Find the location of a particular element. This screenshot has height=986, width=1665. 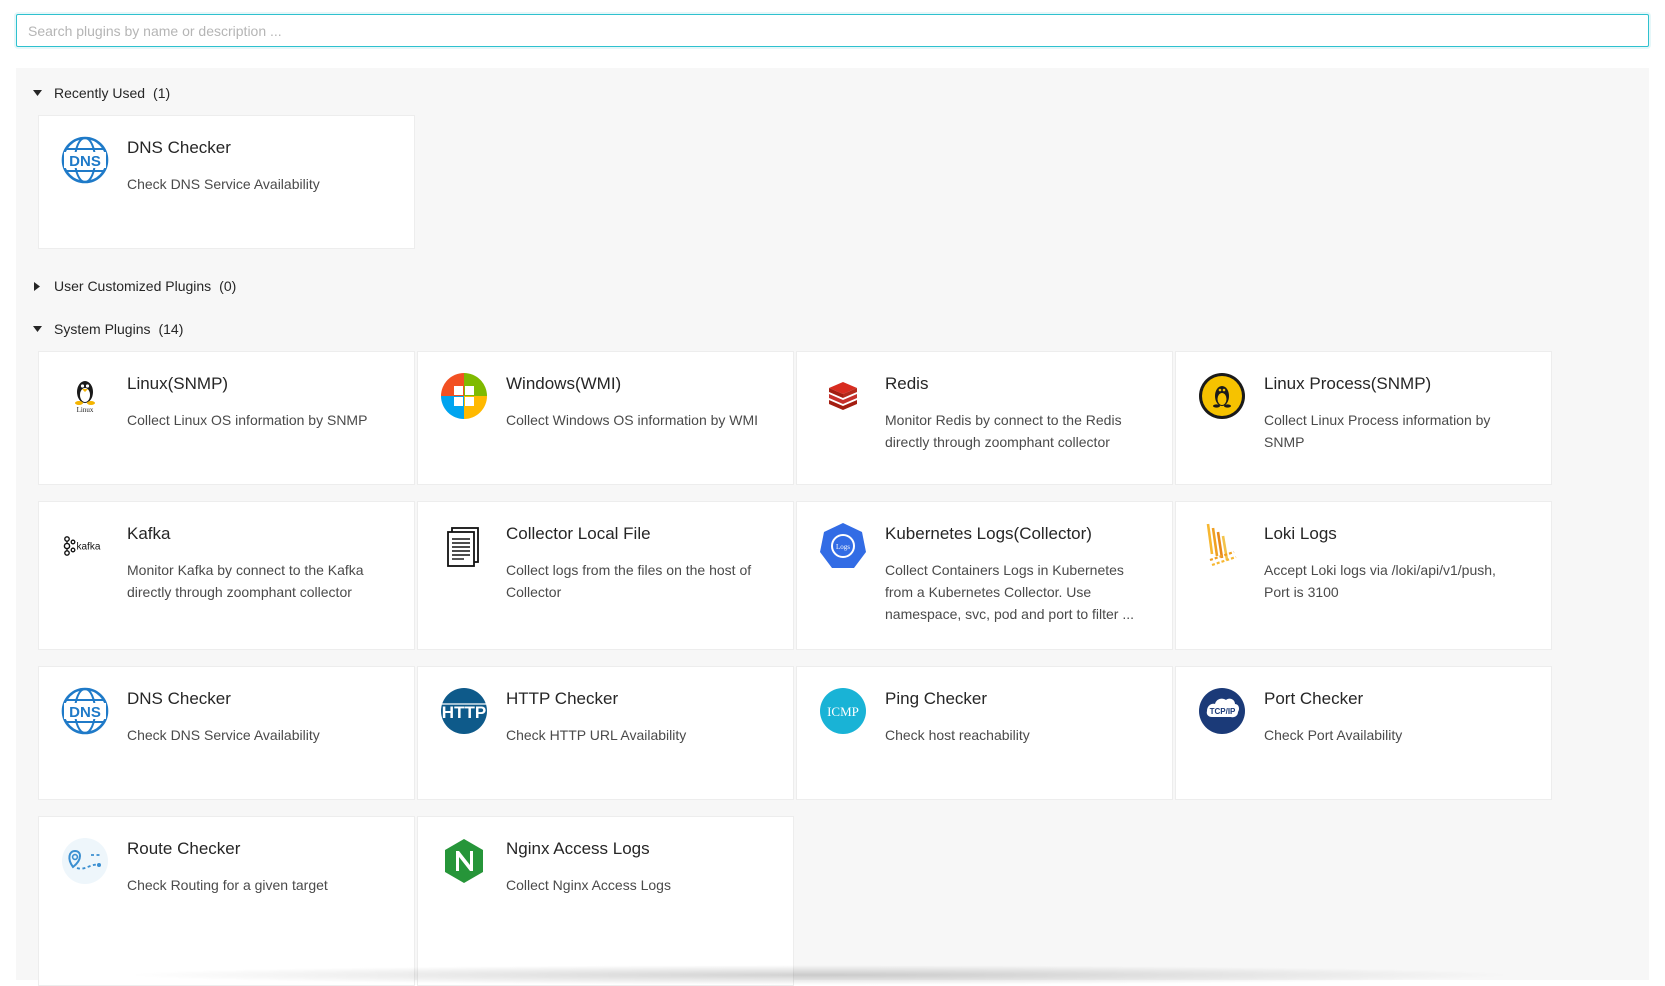

icmp-icon: ICMP is located at coordinates (843, 711).